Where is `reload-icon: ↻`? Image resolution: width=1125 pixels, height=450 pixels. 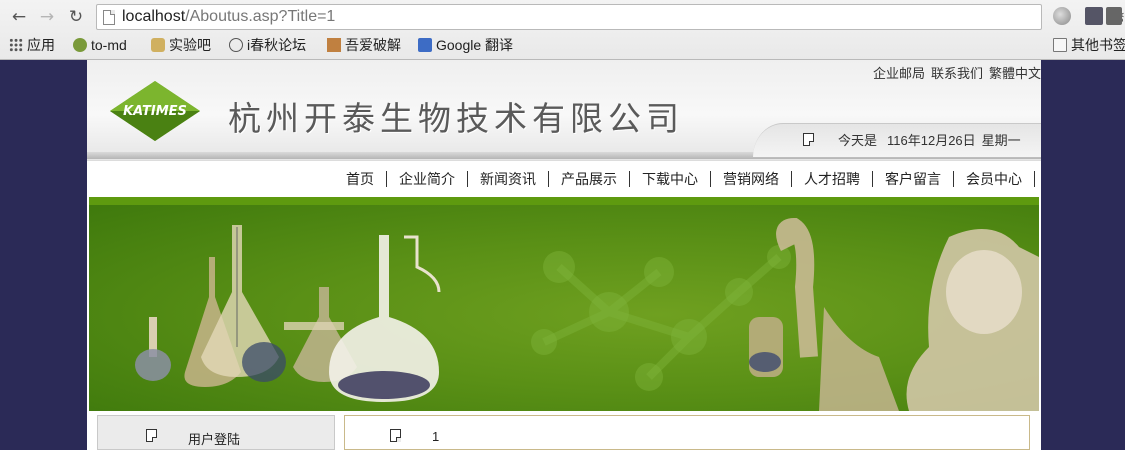
reload-icon: ↻ is located at coordinates (76, 17).